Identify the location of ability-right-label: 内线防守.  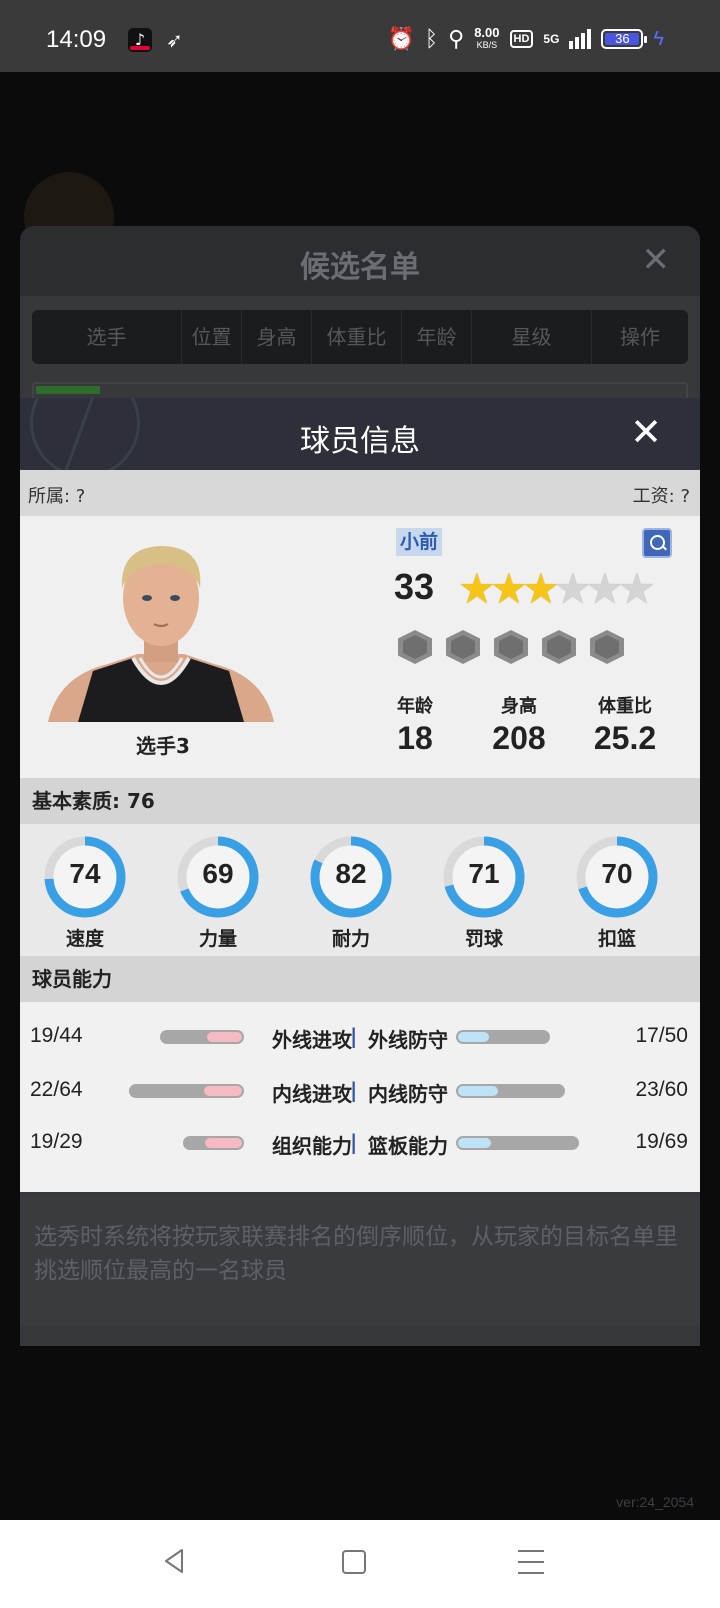
(408, 1094).